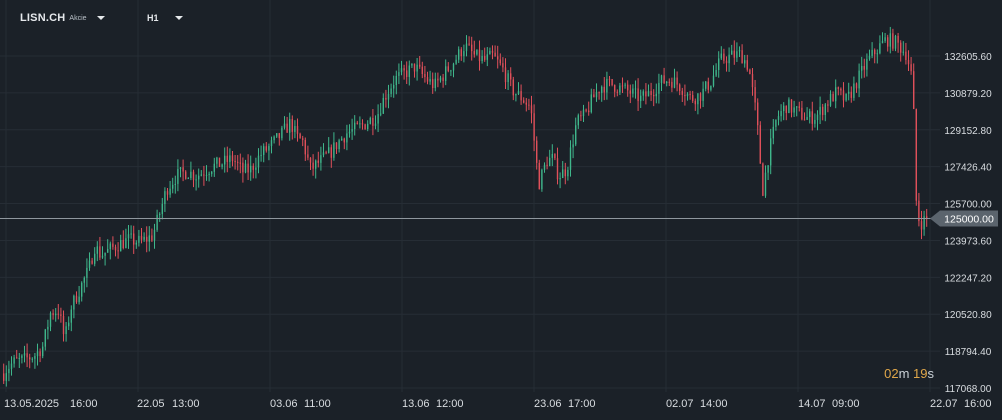 This screenshot has width=1002, height=420. Describe the element at coordinates (714, 404) in the screenshot. I see `x-tick-label: 14:00` at that location.